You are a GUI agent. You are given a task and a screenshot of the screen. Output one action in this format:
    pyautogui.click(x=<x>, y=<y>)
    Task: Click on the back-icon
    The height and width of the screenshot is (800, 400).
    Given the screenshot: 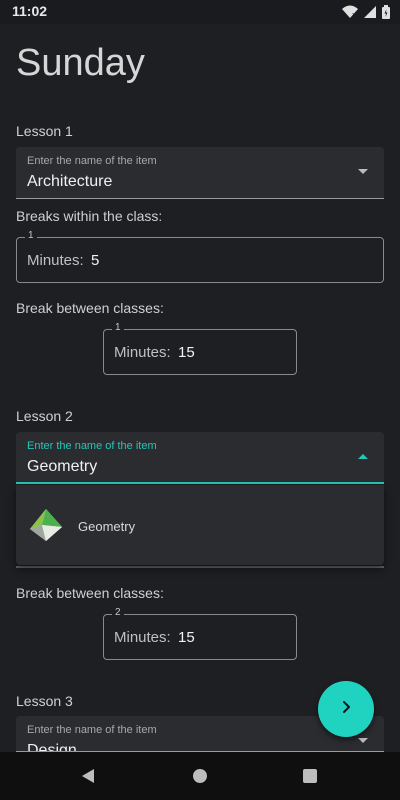 What is the action you would take?
    pyautogui.click(x=88, y=778)
    